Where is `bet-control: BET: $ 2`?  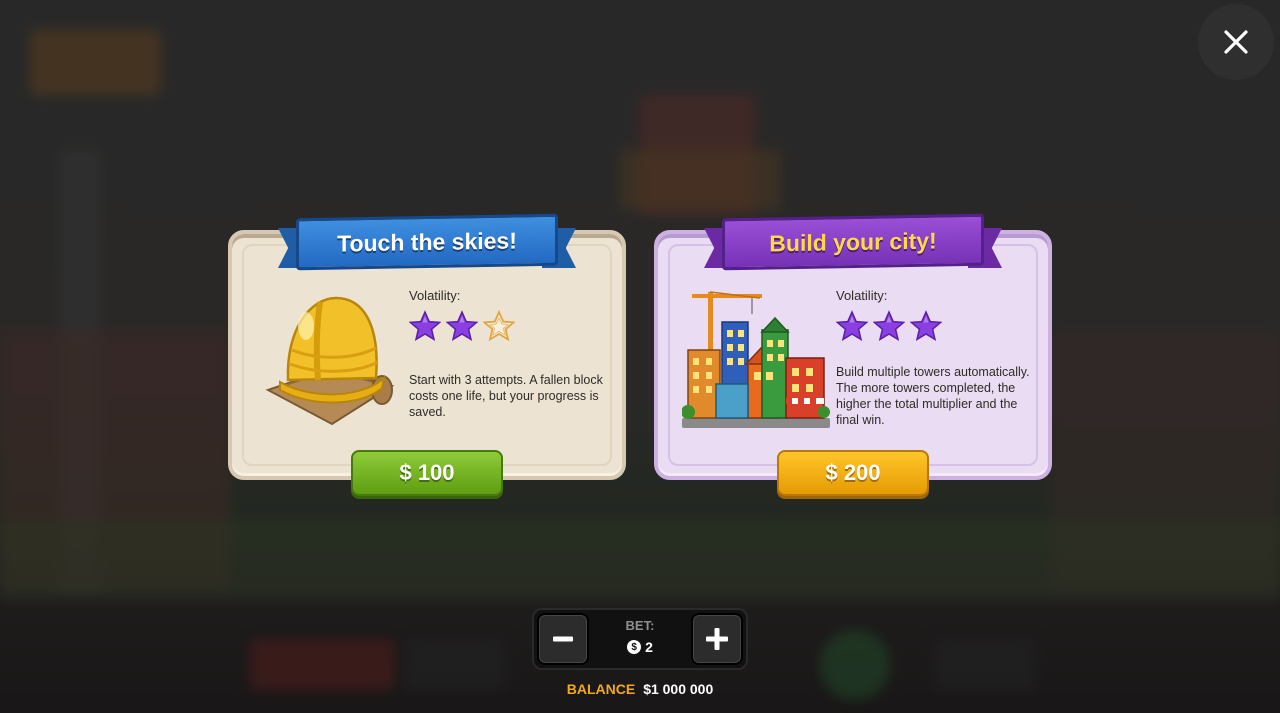 bet-control: BET: $ 2 is located at coordinates (640, 639).